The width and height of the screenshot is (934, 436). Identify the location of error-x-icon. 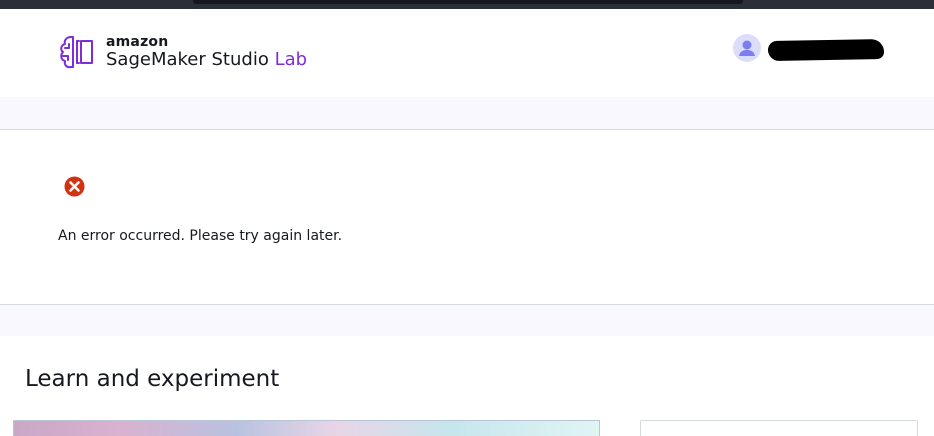
(74, 186).